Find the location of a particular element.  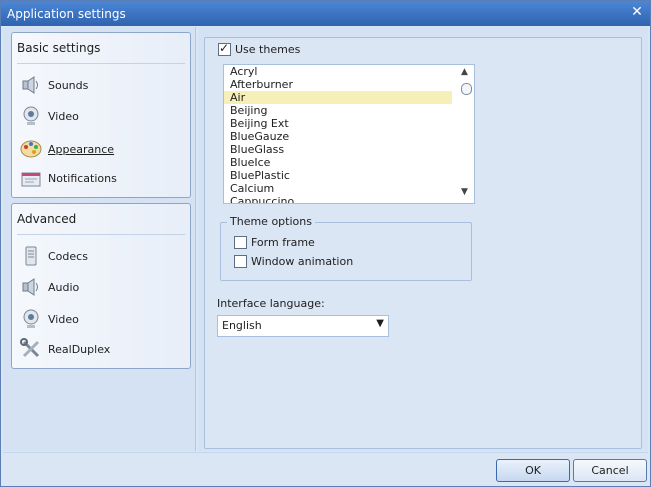

nav-label-realduplex: RealDuplex is located at coordinates (79, 349).